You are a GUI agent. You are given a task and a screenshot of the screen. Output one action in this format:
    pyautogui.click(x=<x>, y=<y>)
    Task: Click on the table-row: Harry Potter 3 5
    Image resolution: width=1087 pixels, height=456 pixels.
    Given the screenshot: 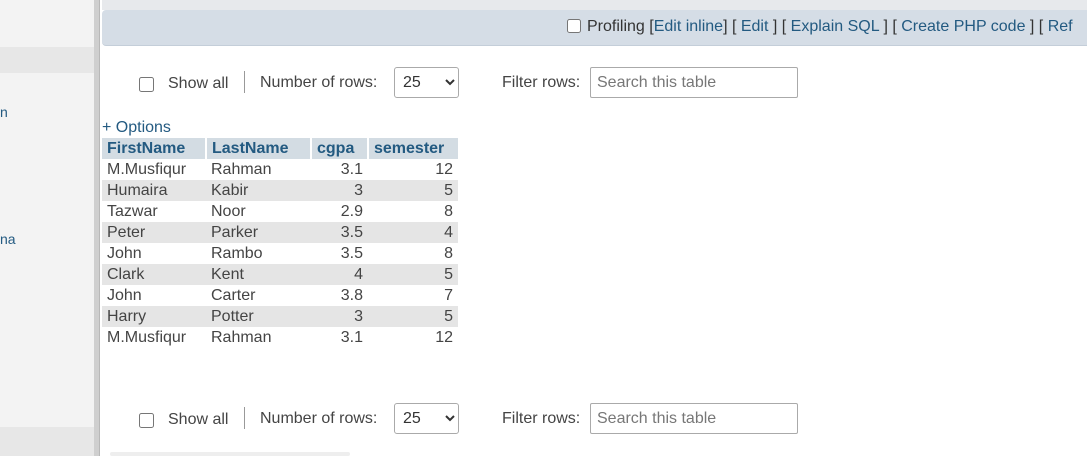 What is the action you would take?
    pyautogui.click(x=280, y=316)
    